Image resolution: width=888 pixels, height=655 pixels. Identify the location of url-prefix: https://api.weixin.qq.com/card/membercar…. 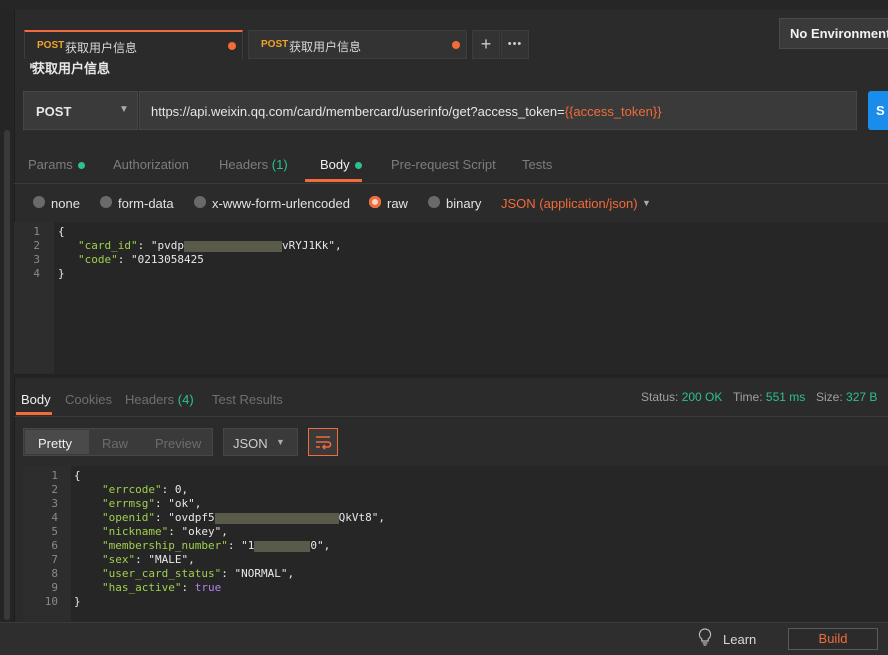
(358, 111).